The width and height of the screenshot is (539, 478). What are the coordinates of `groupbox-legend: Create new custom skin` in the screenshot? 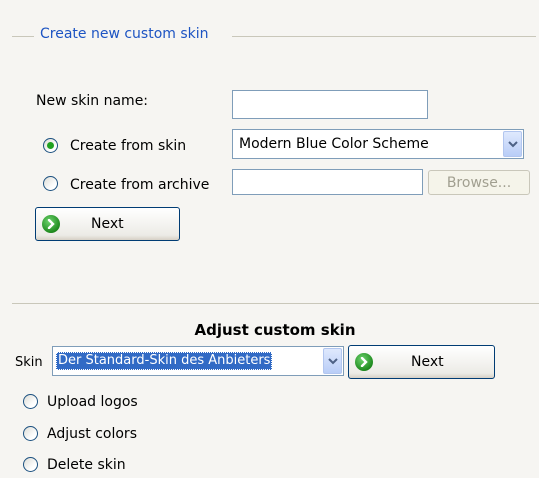 It's located at (124, 34).